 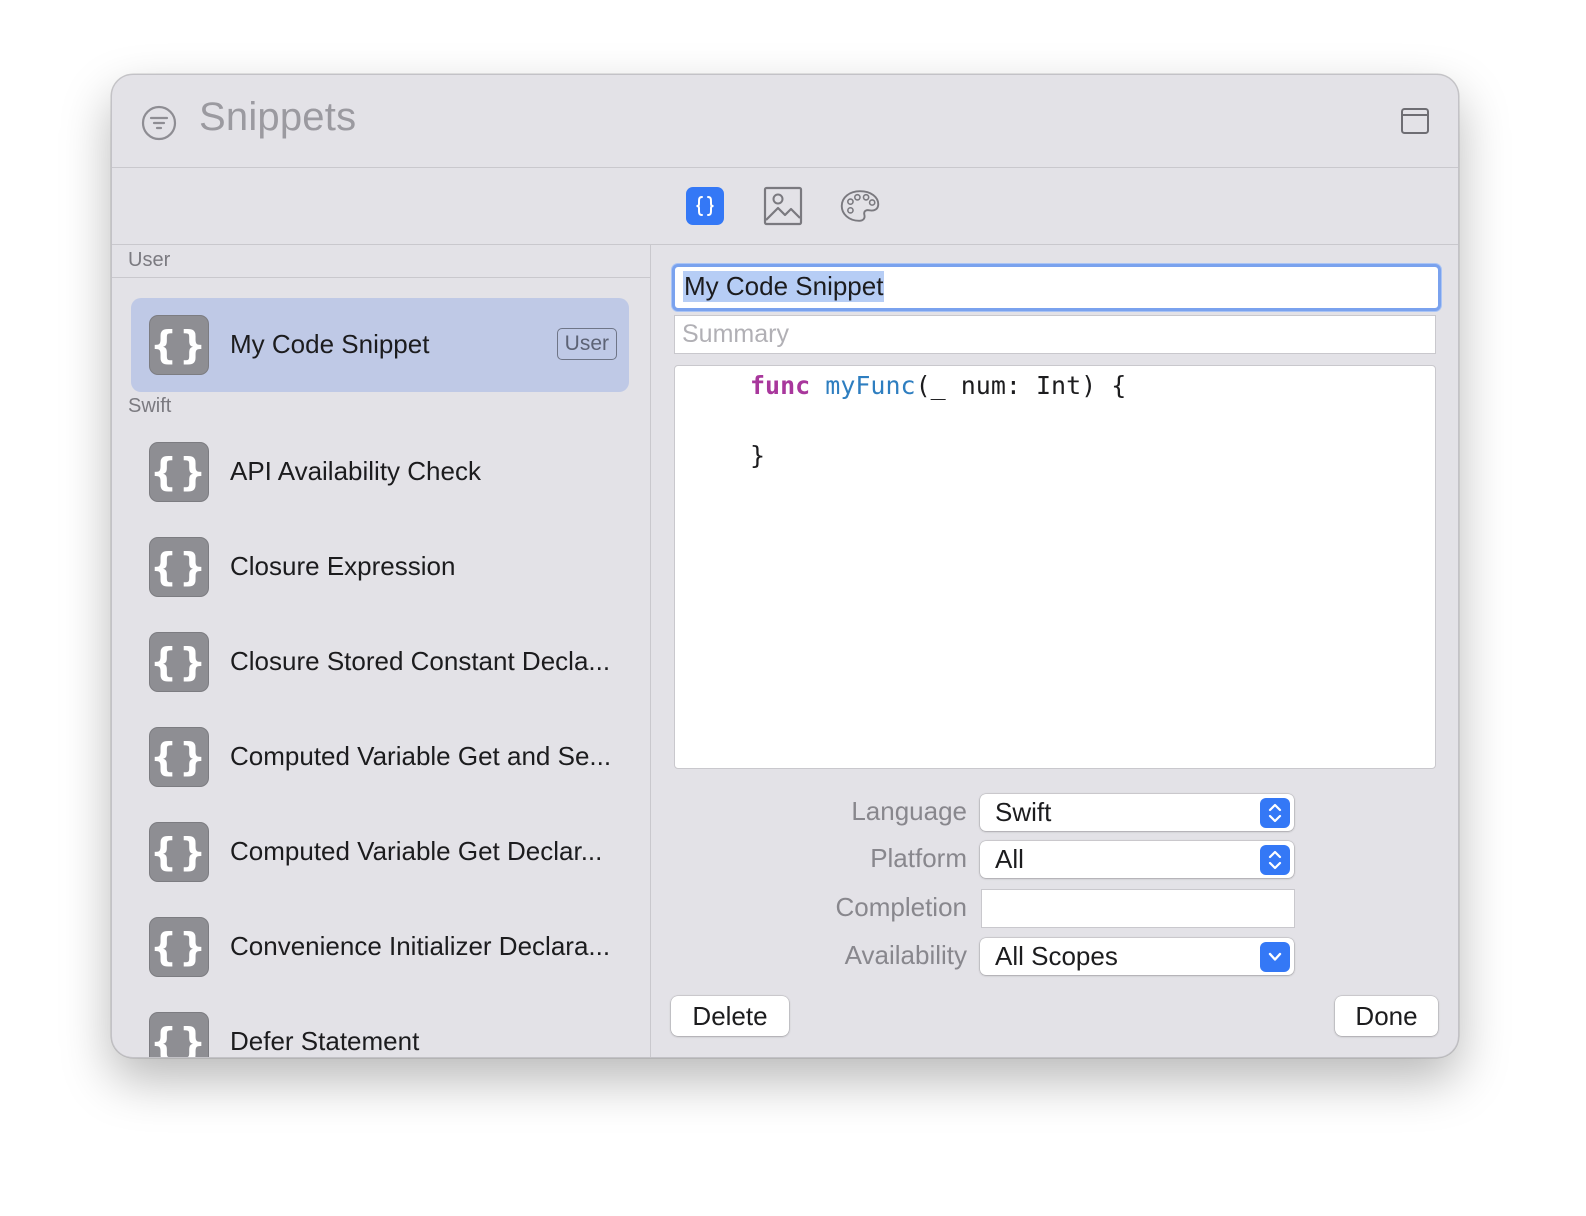 I want to click on summary-placeholder: Summary, so click(x=735, y=334).